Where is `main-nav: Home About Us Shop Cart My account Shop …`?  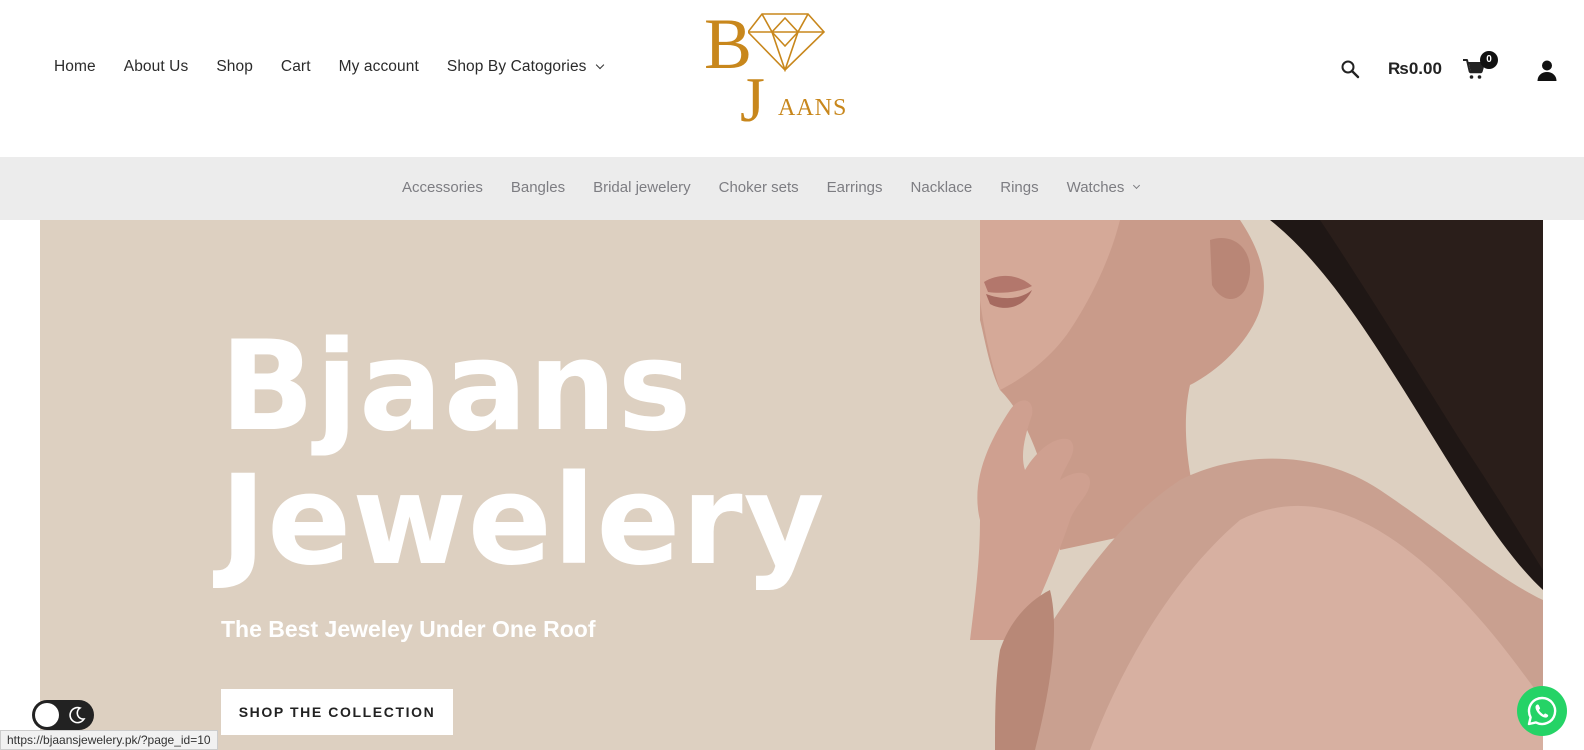 main-nav: Home About Us Shop Cart My account Shop … is located at coordinates (329, 67).